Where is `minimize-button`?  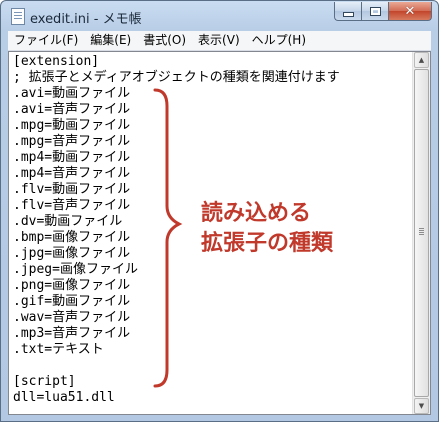
minimize-button is located at coordinates (347, 11).